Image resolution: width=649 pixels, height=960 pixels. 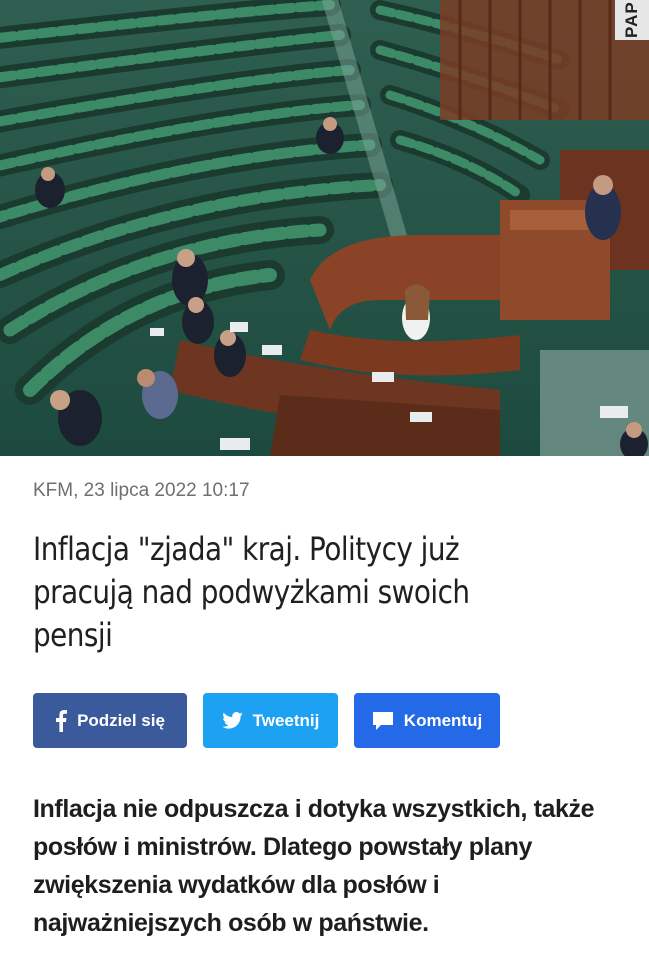 I want to click on article-meta: KFM, 23 lipca 2022 10:17, so click(x=141, y=490).